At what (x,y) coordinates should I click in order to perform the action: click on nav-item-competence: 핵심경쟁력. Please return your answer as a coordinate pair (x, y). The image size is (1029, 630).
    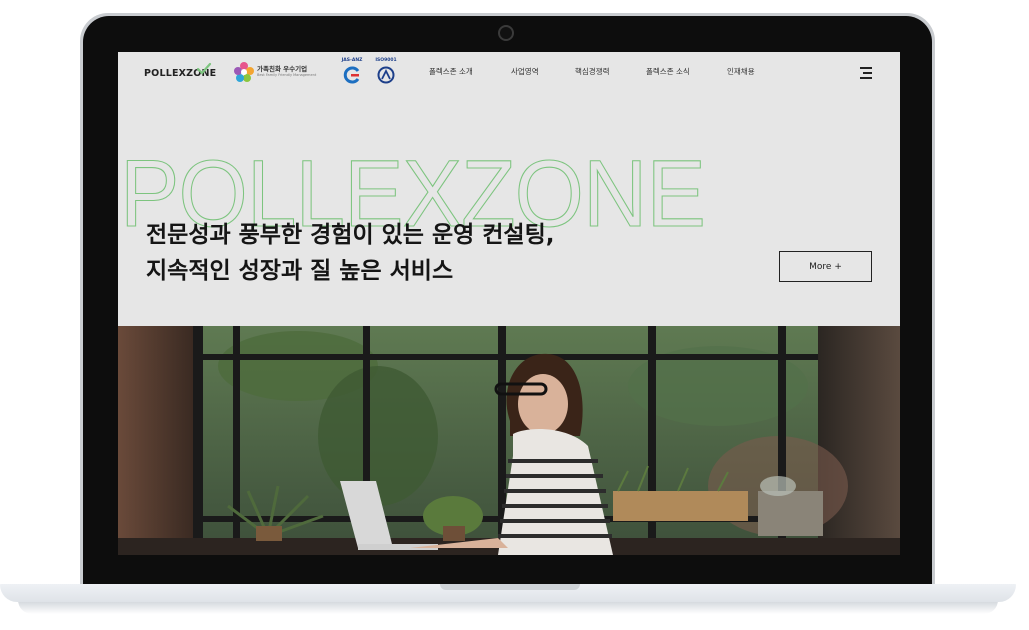
    Looking at the image, I should click on (592, 71).